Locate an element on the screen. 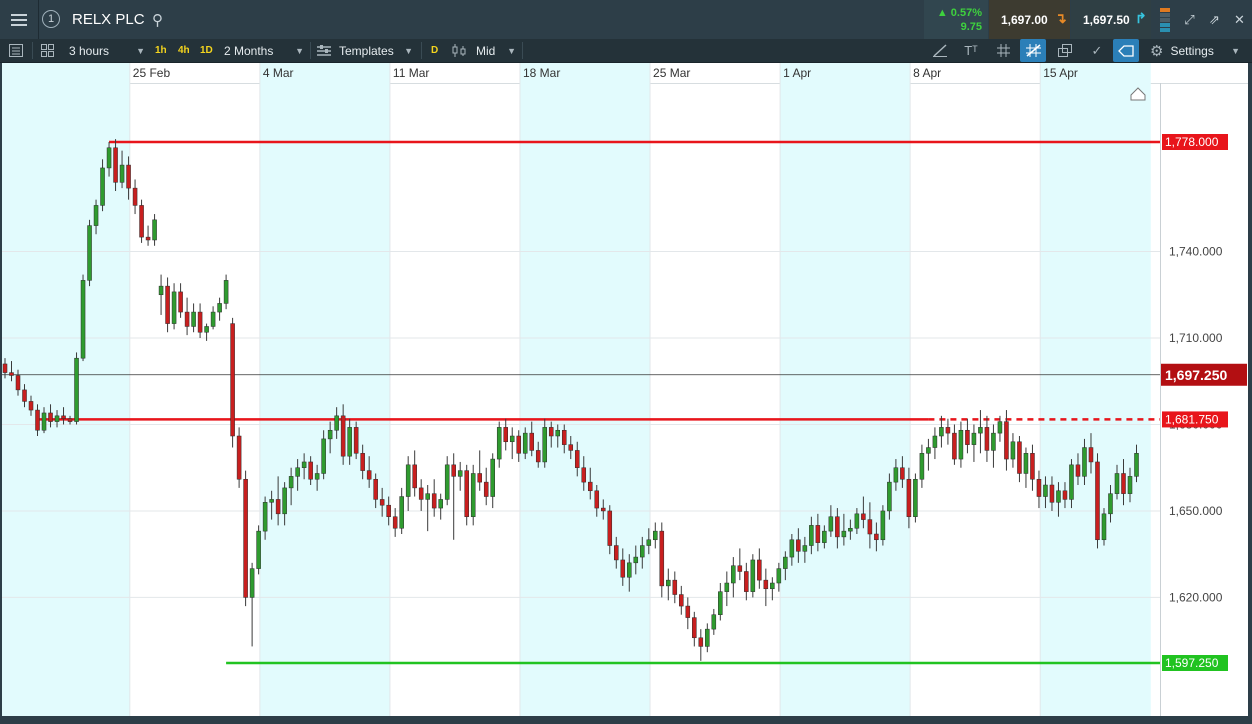  x-tick-label: 25 Mar is located at coordinates (671, 73).